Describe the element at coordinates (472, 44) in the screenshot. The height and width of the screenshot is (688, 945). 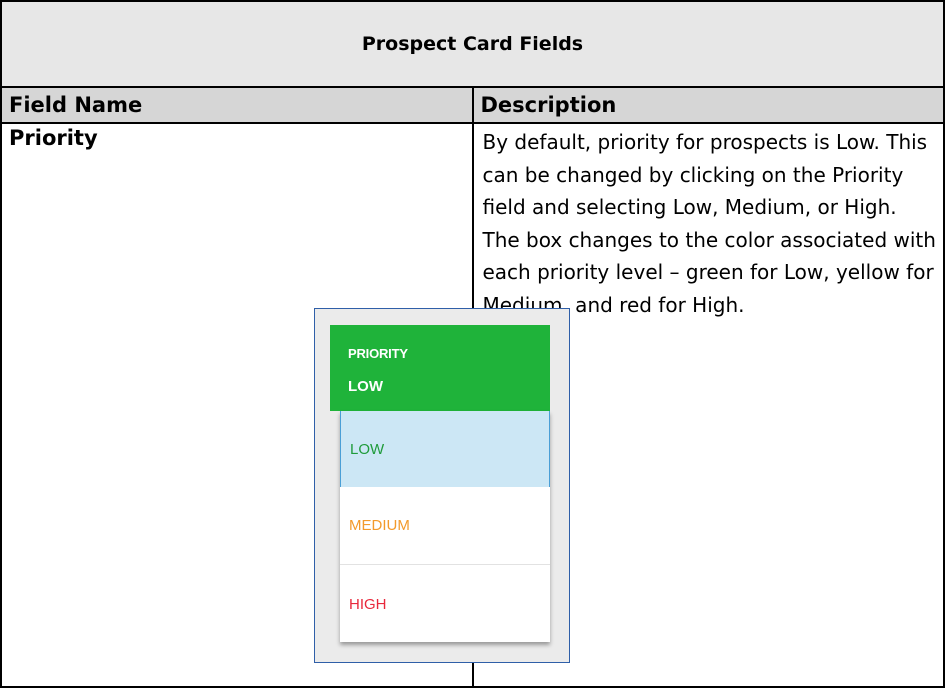
I see `table-title: Prospect Card Fields` at that location.